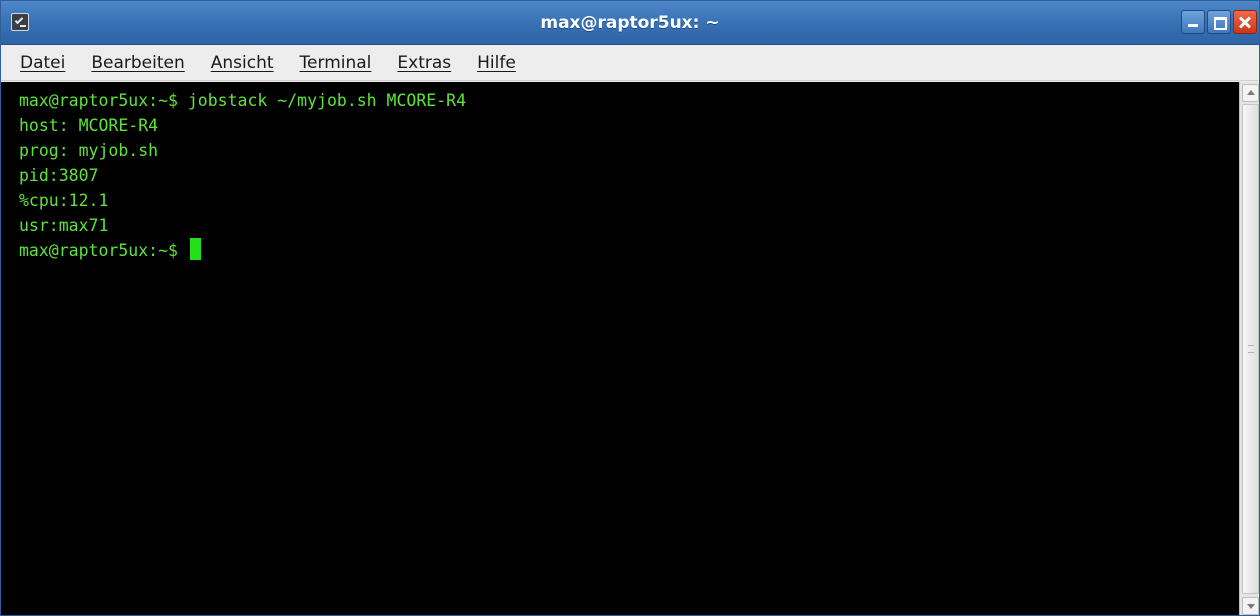 This screenshot has height=616, width=1260. What do you see at coordinates (64, 225) in the screenshot?
I see `terminal-line: usr:max71` at bounding box center [64, 225].